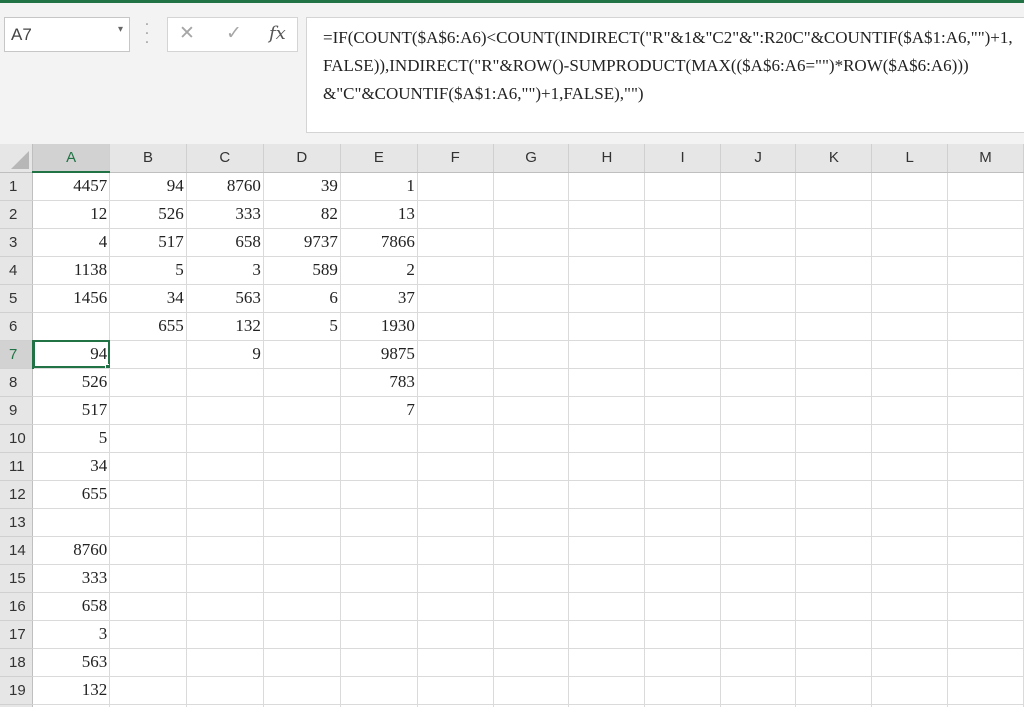  What do you see at coordinates (455, 298) in the screenshot?
I see `cell-F5` at bounding box center [455, 298].